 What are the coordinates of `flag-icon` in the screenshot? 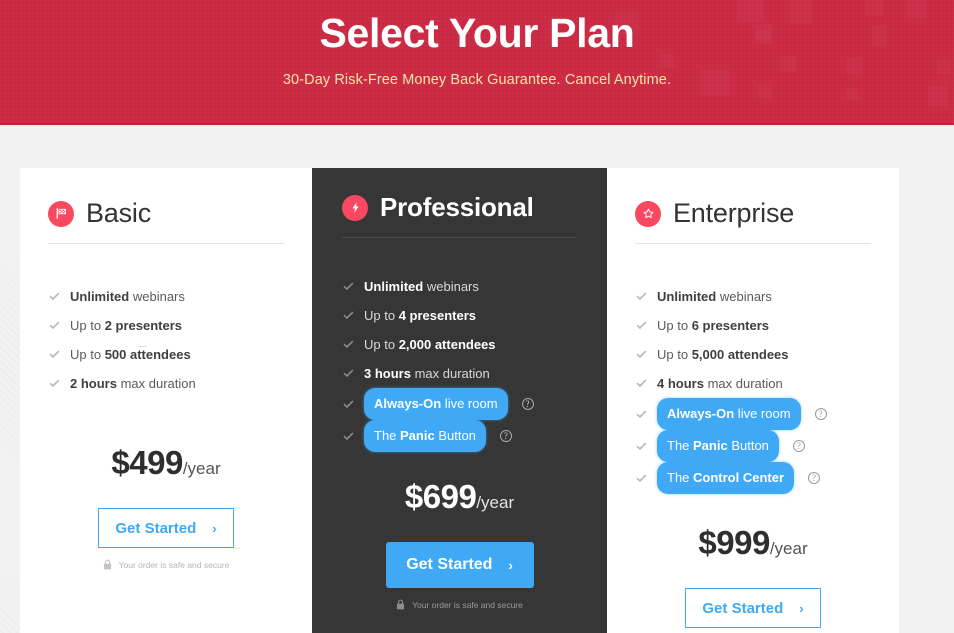 It's located at (61, 213).